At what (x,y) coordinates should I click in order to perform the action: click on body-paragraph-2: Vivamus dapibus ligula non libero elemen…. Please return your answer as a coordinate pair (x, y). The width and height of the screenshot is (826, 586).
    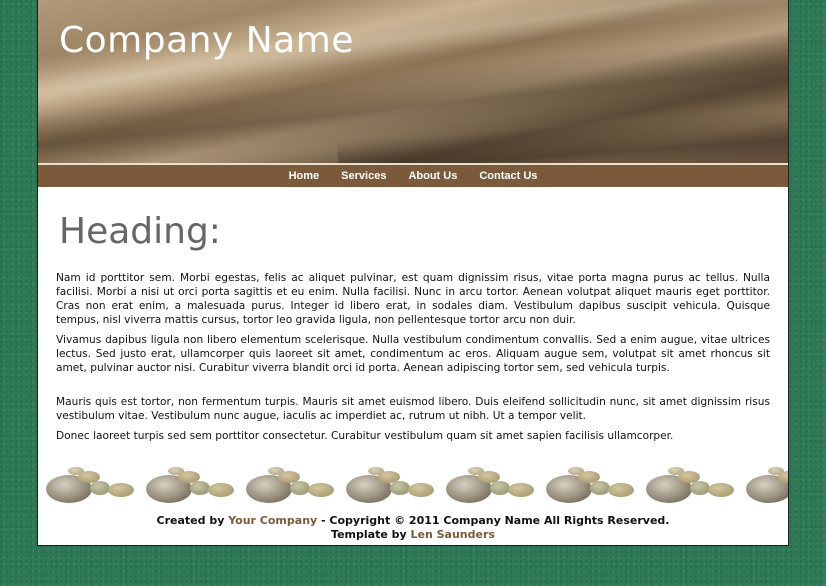
    Looking at the image, I should click on (413, 354).